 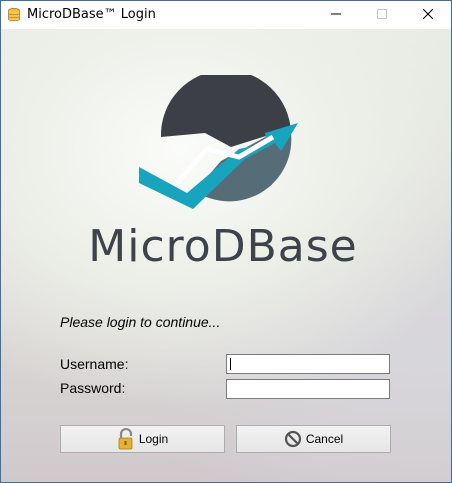 What do you see at coordinates (230, 364) in the screenshot?
I see `text-caret` at bounding box center [230, 364].